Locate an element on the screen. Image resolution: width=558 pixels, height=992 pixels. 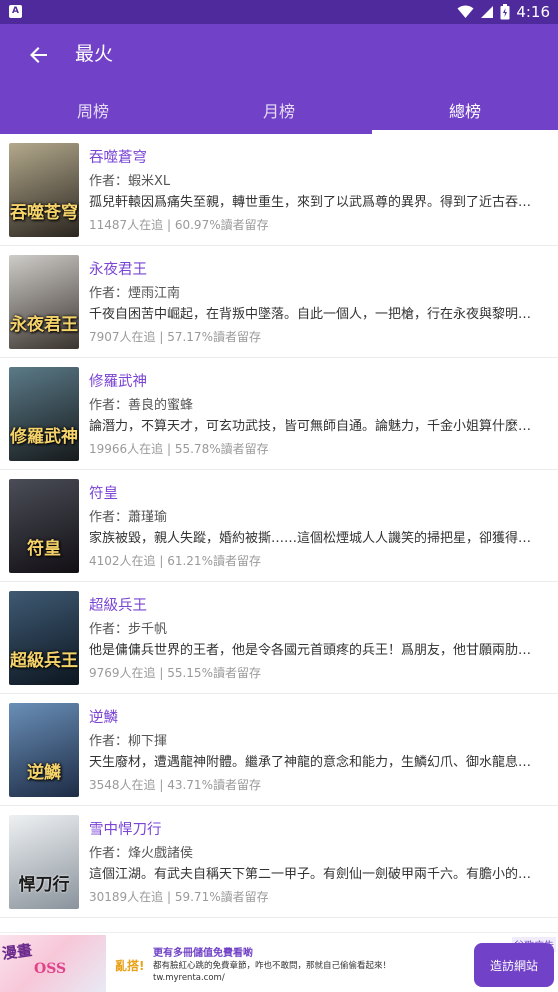
book-title: 逆鱗 is located at coordinates (103, 718).